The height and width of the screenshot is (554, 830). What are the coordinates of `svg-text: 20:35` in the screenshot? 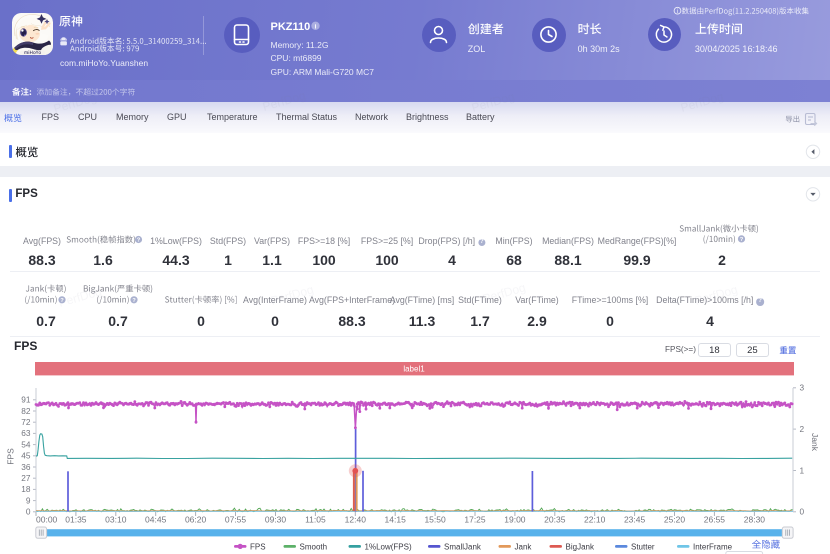 It's located at (555, 520).